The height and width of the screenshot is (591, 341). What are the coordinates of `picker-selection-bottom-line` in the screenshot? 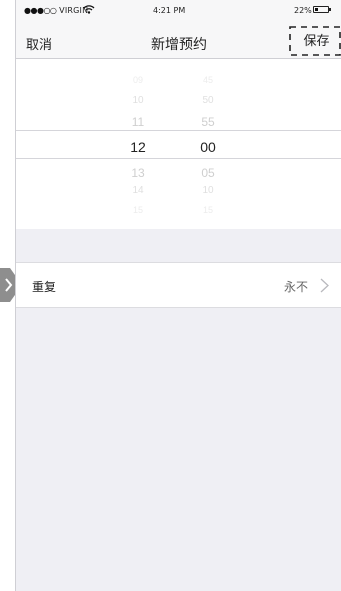 It's located at (178, 158).